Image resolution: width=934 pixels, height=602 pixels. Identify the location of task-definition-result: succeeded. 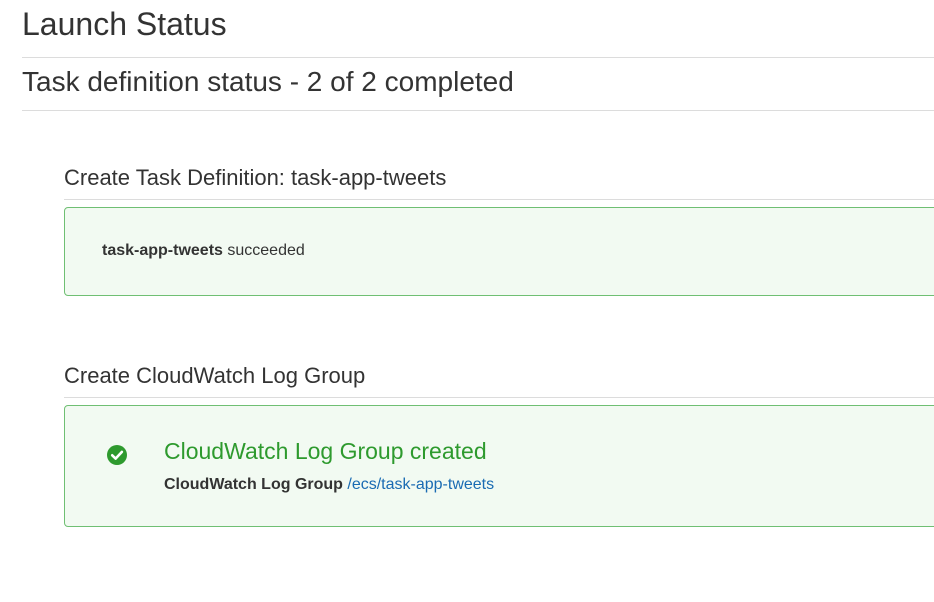
(266, 250).